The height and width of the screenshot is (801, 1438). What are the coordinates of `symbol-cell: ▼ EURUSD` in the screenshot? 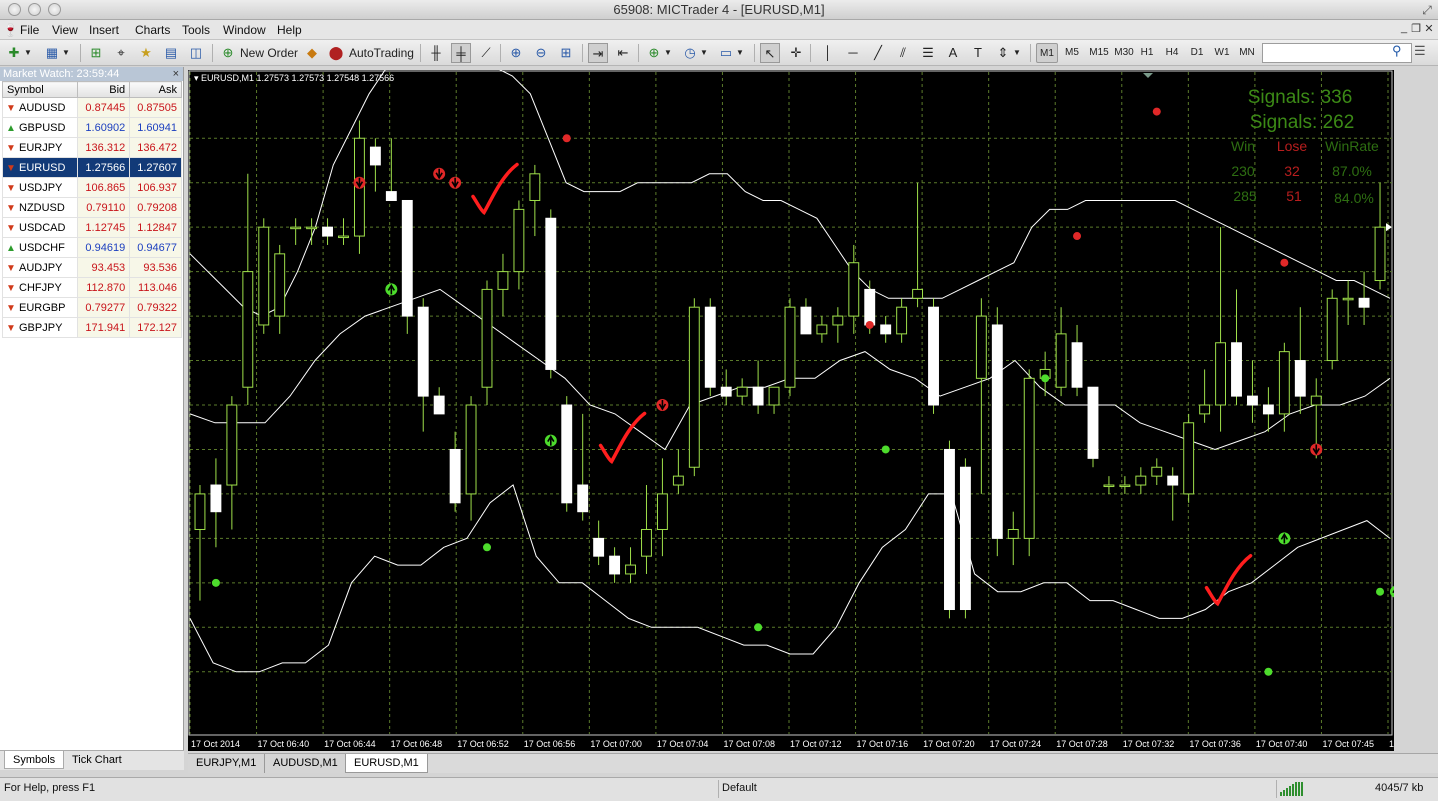 It's located at (40, 167).